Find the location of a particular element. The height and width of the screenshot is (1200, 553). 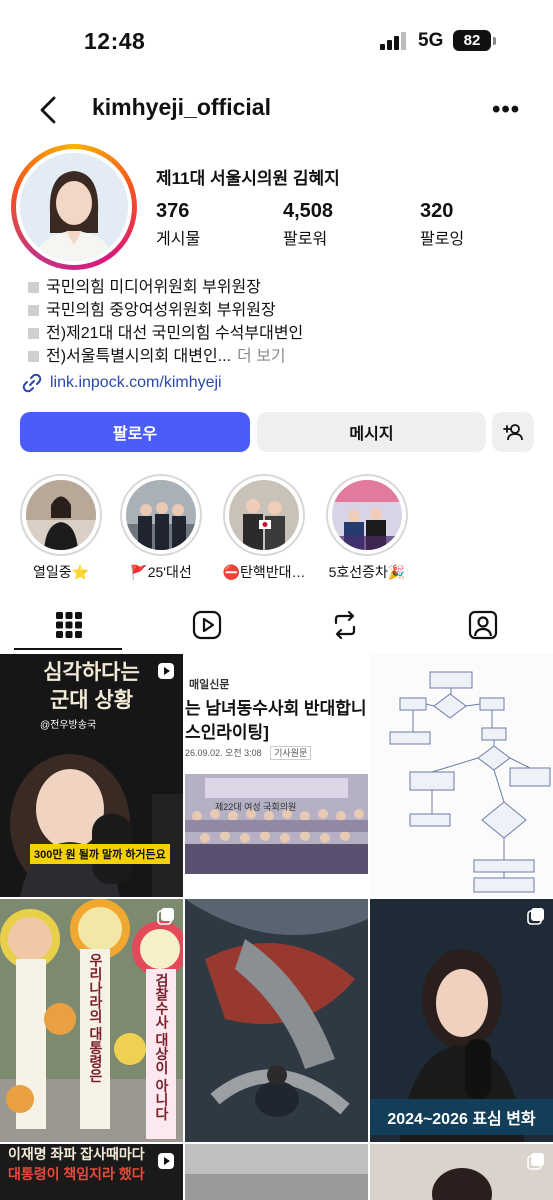

status-time: 12:48 is located at coordinates (115, 41).